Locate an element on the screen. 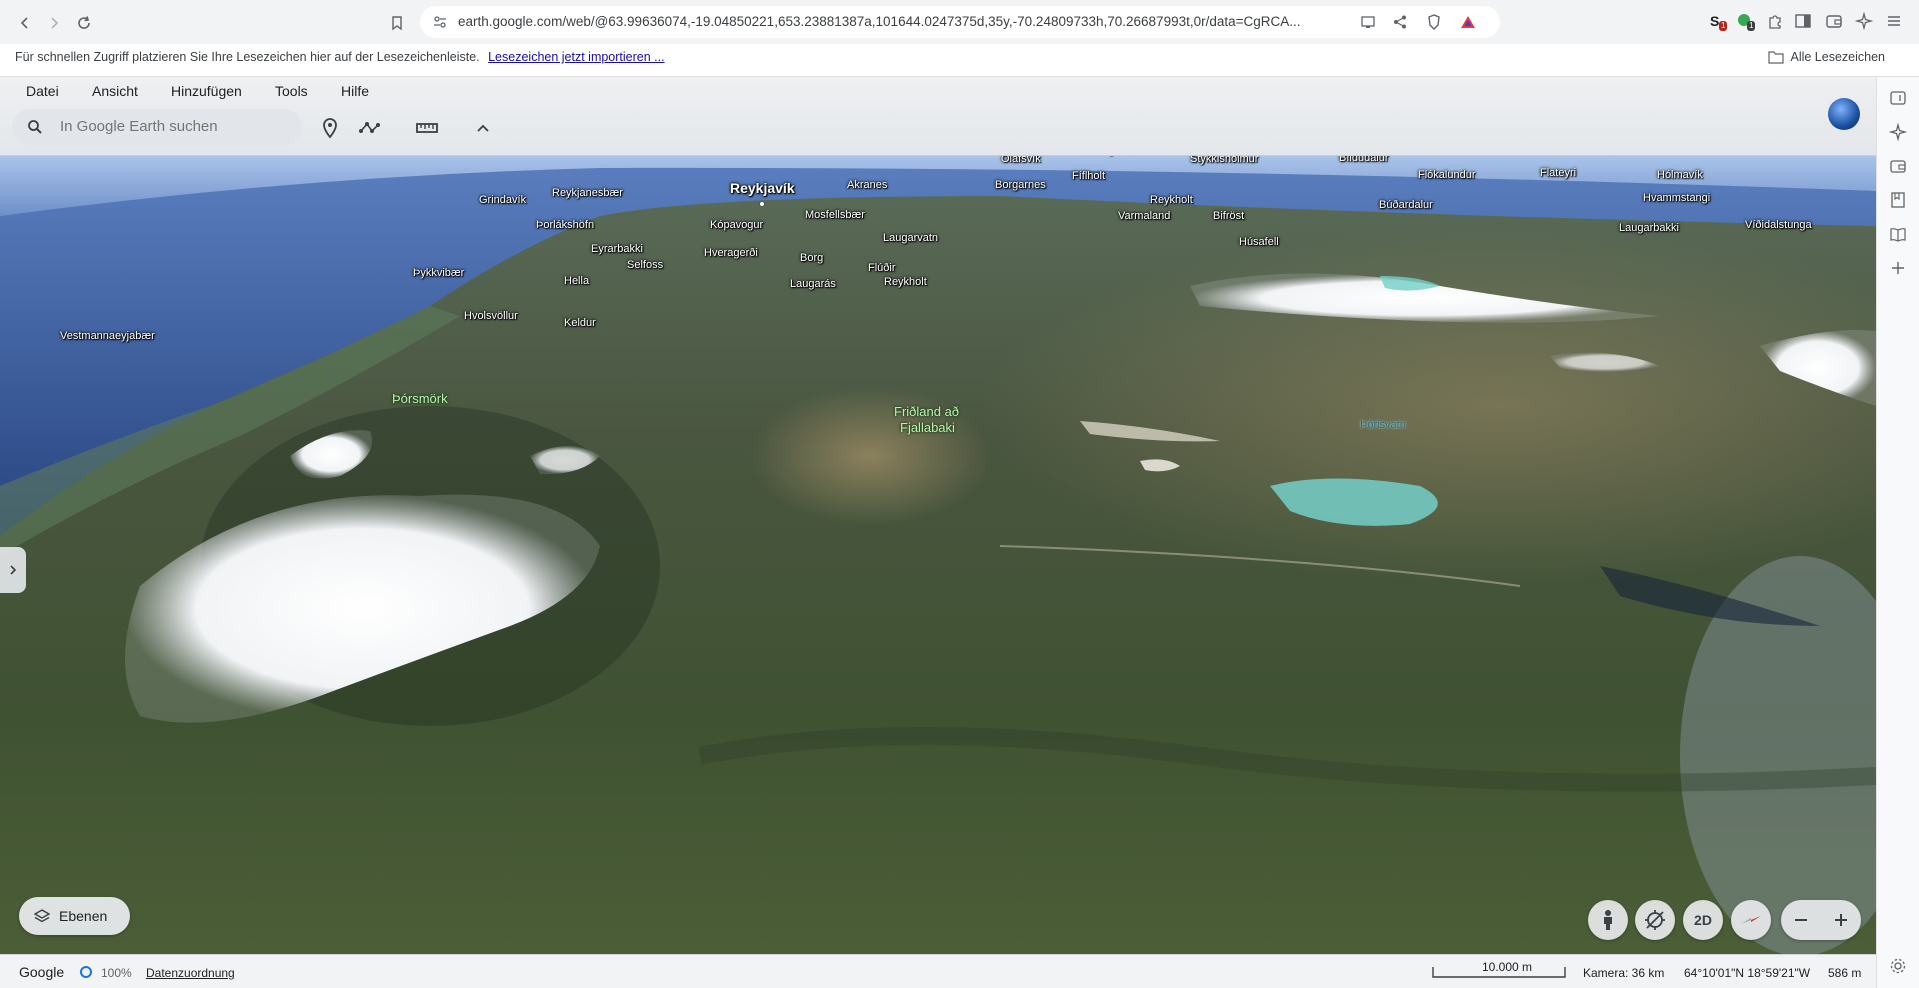 This screenshot has width=1919, height=988. toggle-2d-button: 2D is located at coordinates (1703, 920).